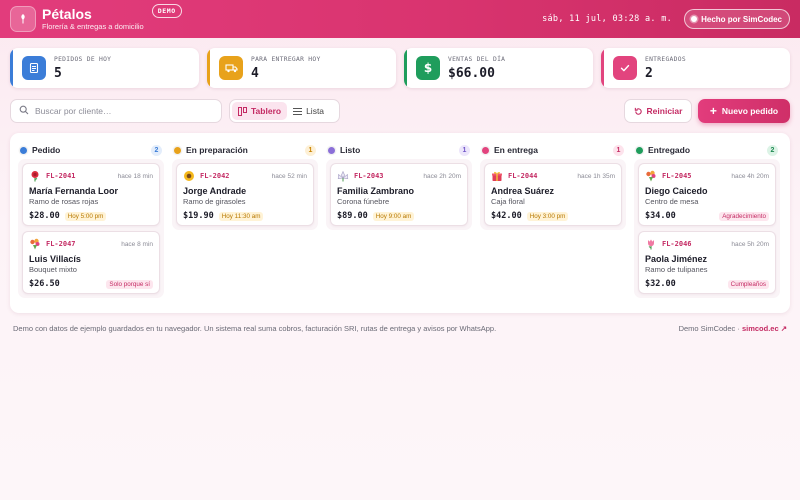 This screenshot has width=800, height=500. What do you see at coordinates (35, 176) in the screenshot?
I see `rose-icon` at bounding box center [35, 176].